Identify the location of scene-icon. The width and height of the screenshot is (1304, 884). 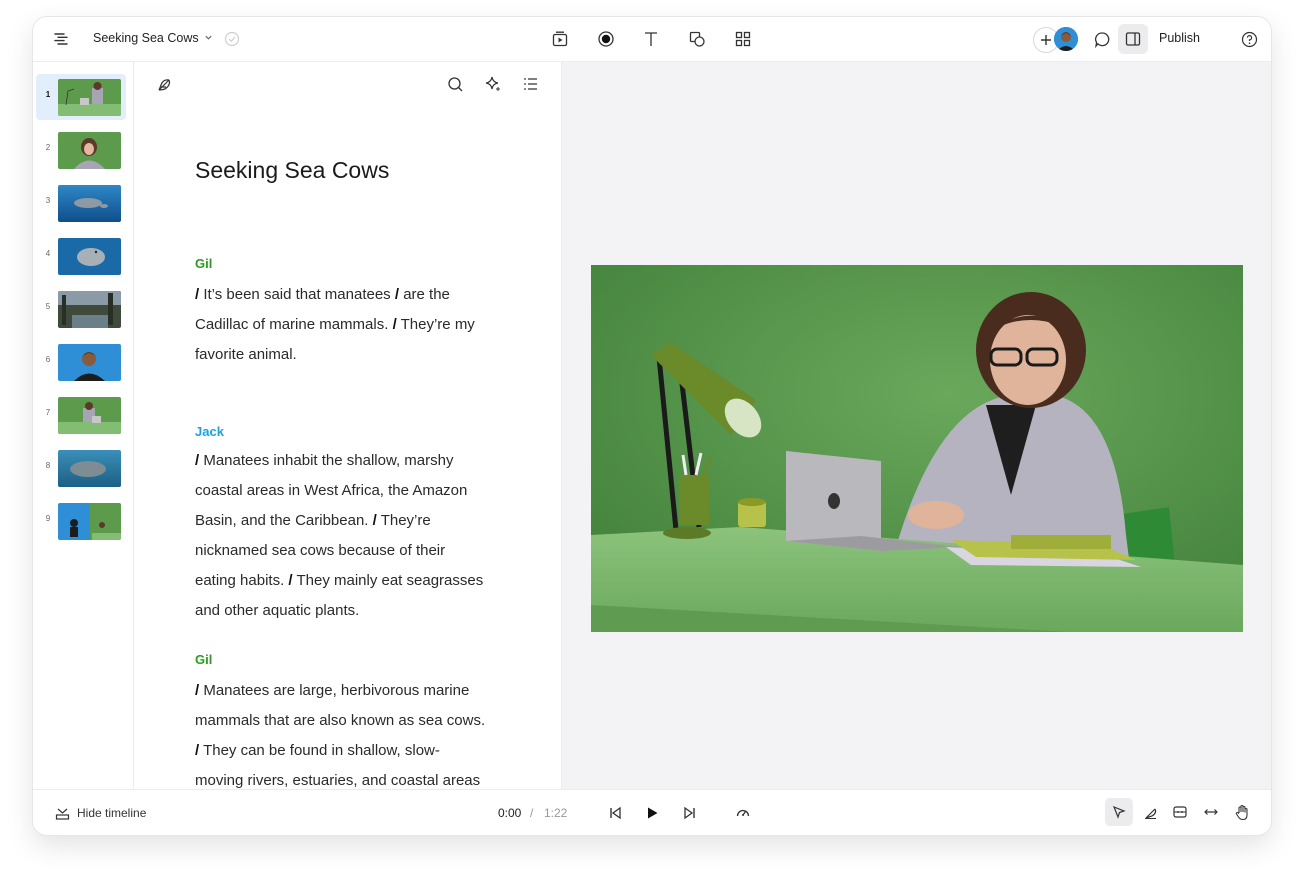
(560, 39).